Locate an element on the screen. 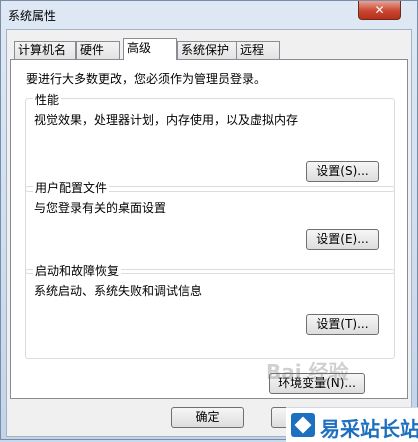 The width and height of the screenshot is (418, 442). site-logo-text: 易采站长站 is located at coordinates (369, 429).